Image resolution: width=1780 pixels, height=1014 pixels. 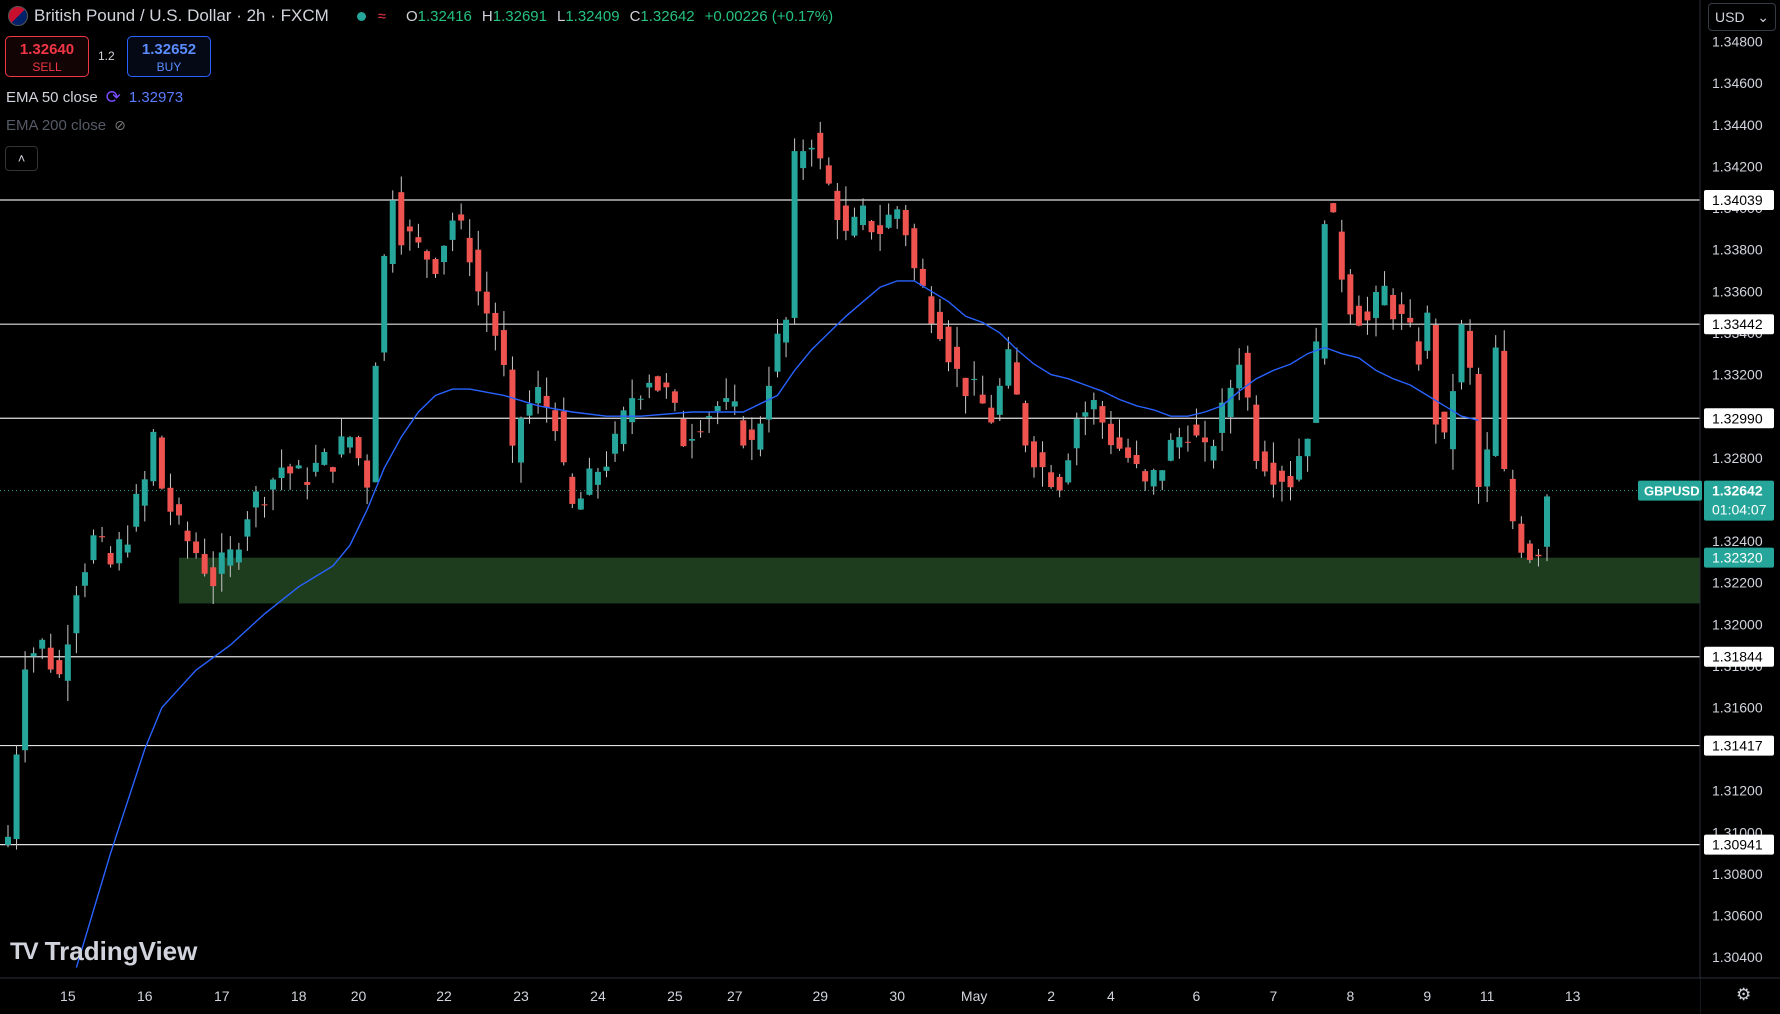 What do you see at coordinates (1737, 166) in the screenshot?
I see `y-tick-label: 1.34200` at bounding box center [1737, 166].